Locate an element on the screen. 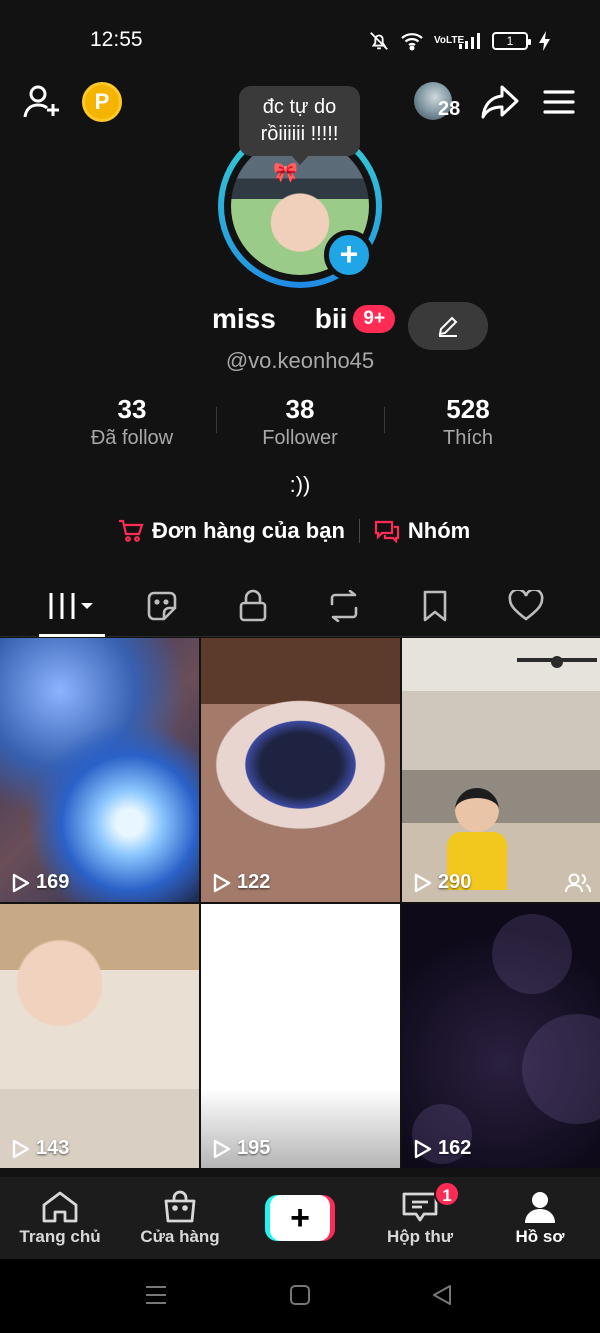  ceiling-fan-icon is located at coordinates (557, 662).